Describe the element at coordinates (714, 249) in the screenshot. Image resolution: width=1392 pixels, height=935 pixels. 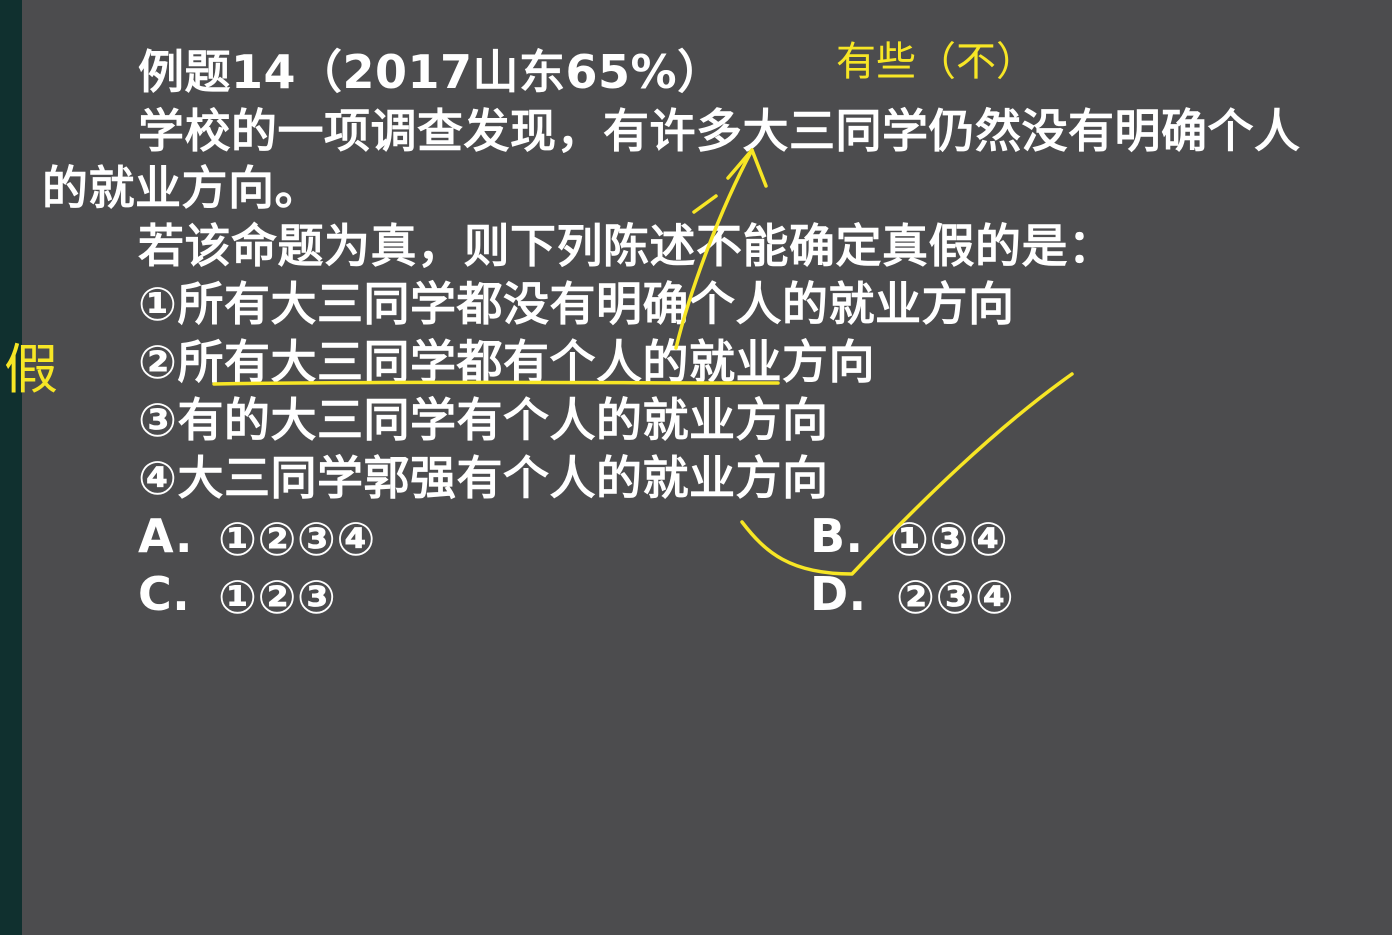
I see `ink-arrow-up` at that location.